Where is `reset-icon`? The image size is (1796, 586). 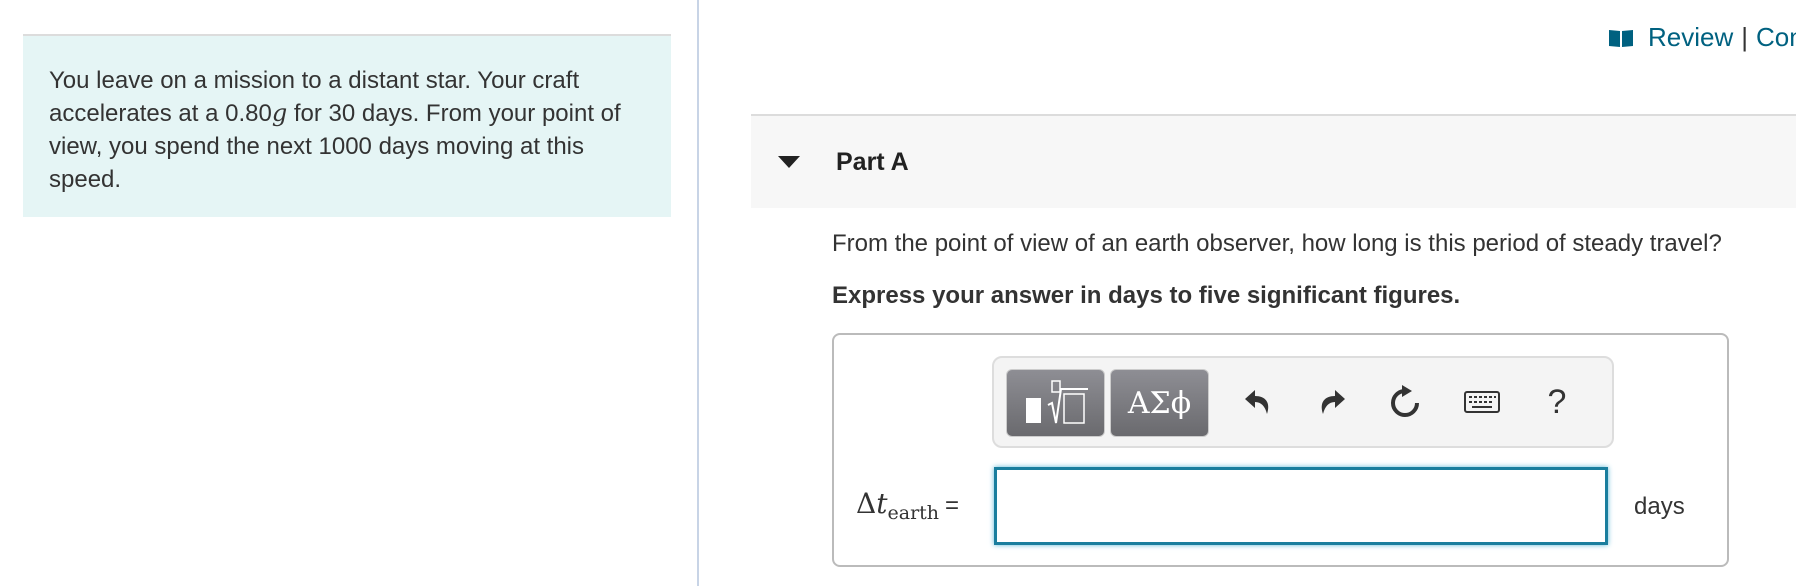 reset-icon is located at coordinates (1405, 401).